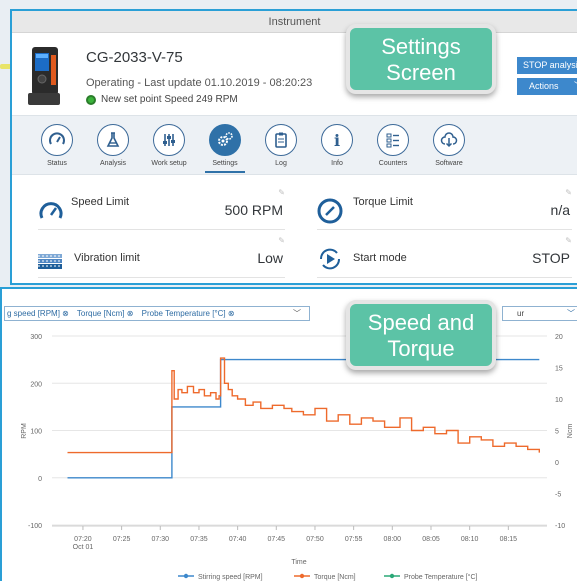 This screenshot has height=581, width=577. Describe the element at coordinates (337, 140) in the screenshot. I see `info-icon: i` at that location.